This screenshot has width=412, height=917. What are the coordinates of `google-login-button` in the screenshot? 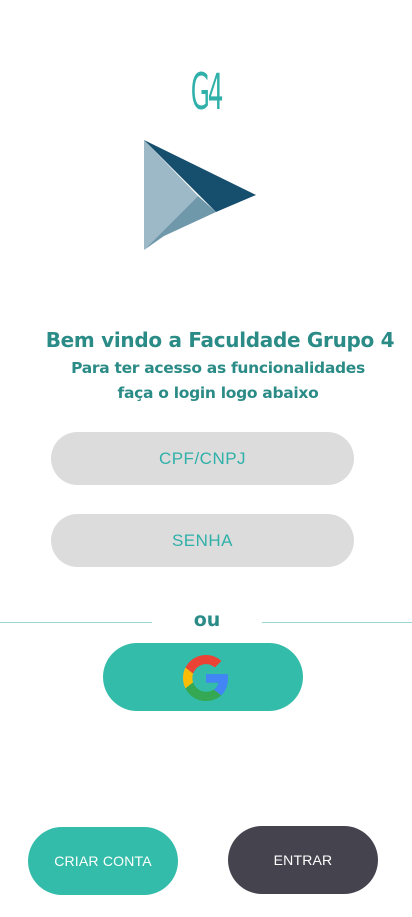 It's located at (203, 677).